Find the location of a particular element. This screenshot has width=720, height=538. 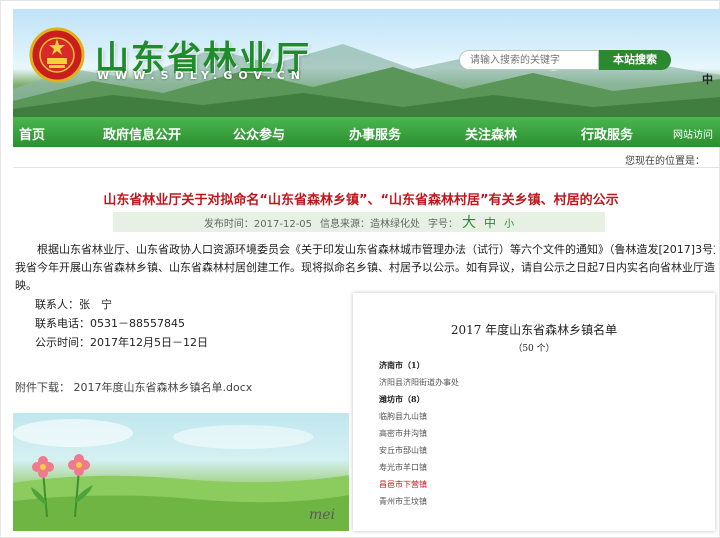

document-list-item: 青州市王坟镇 is located at coordinates (403, 501).